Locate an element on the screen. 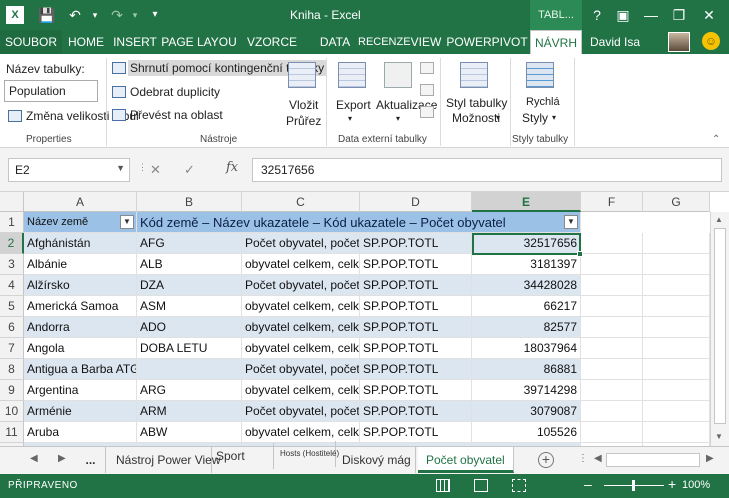 This screenshot has width=729, height=498. tab-soubor: SOUBOR is located at coordinates (31, 42).